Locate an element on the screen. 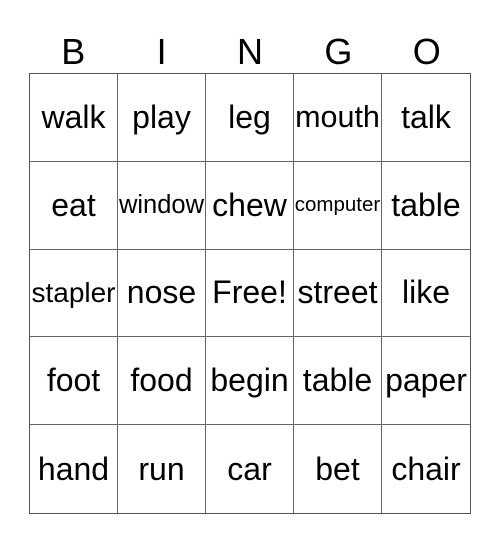 This screenshot has height=544, width=500. bingo-cell: car is located at coordinates (250, 469).